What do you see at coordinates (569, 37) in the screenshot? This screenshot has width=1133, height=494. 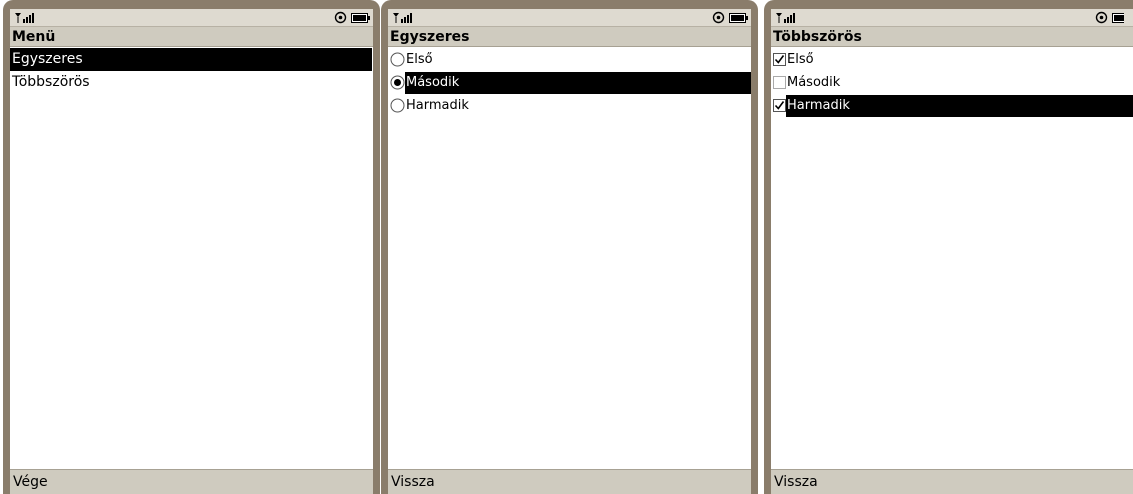 I see `screen-title: Egyszeres` at bounding box center [569, 37].